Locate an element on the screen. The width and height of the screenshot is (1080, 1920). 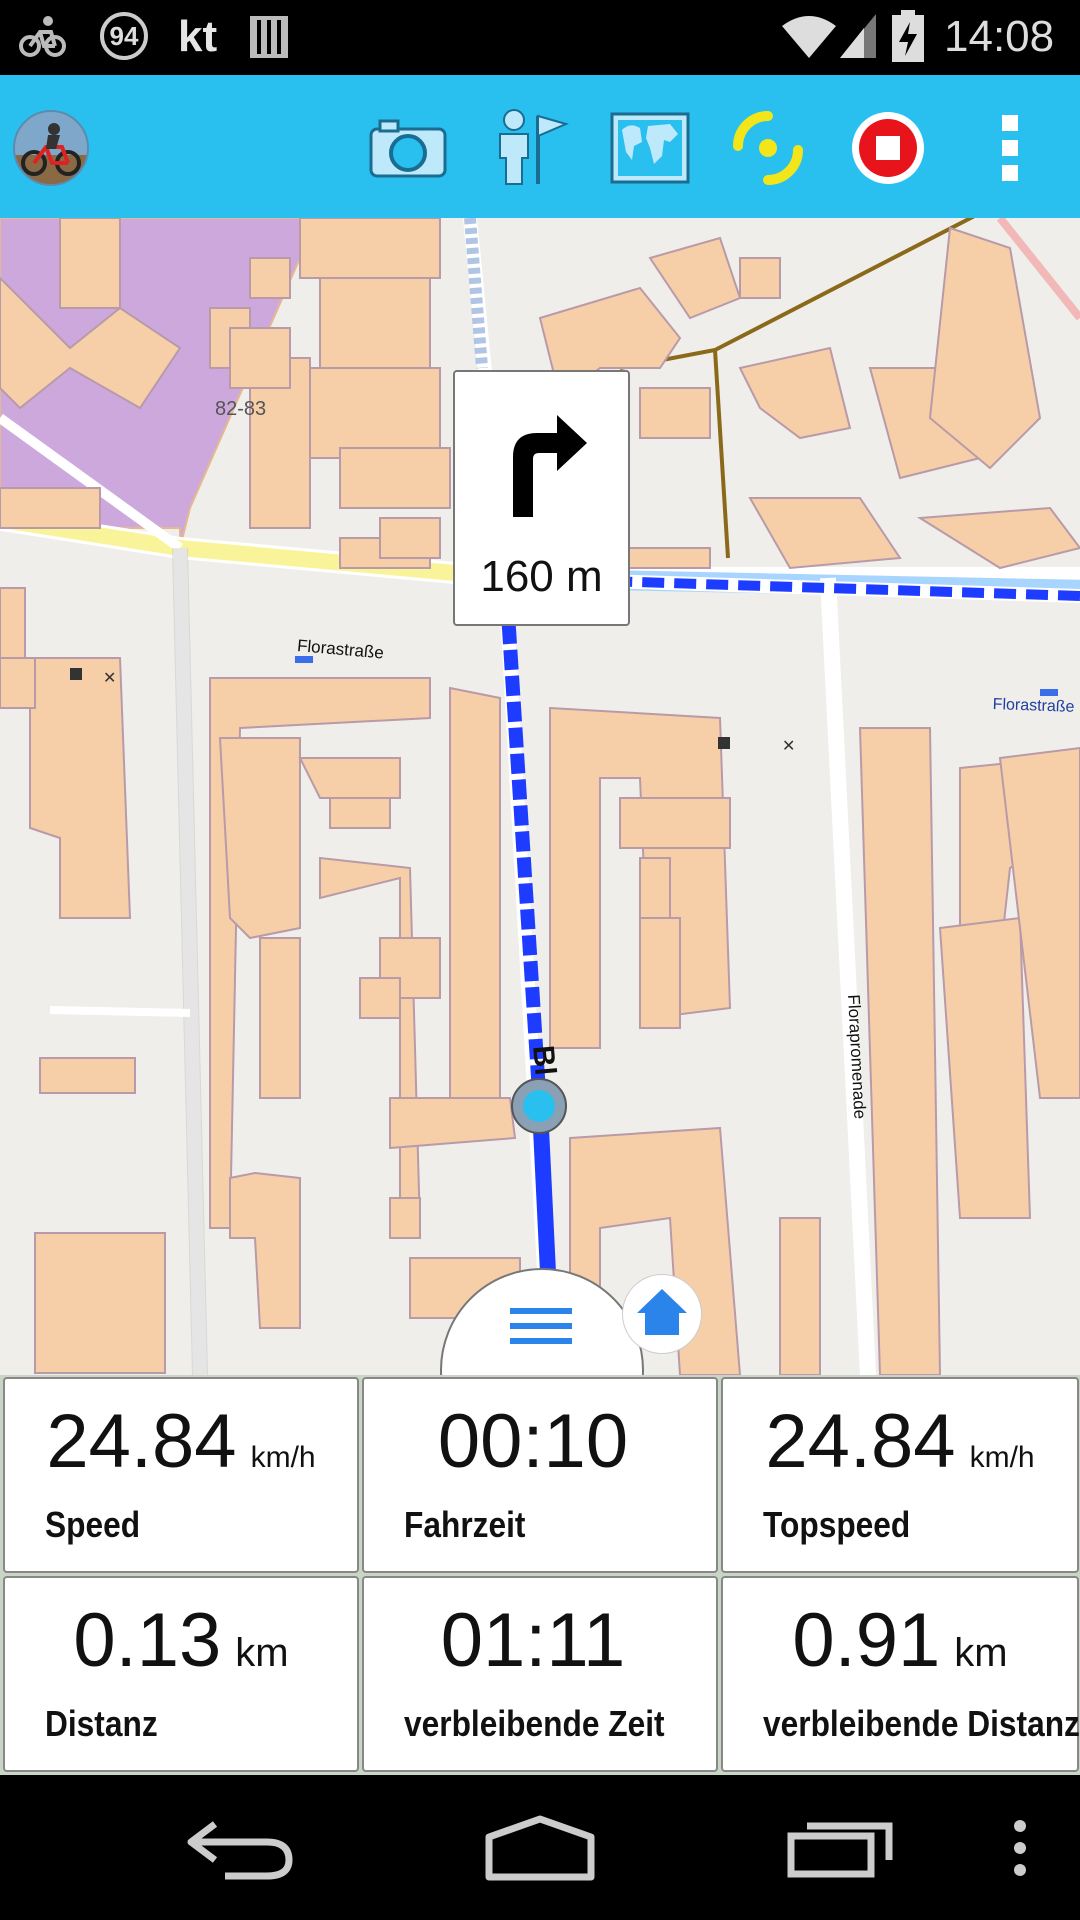
waypoint-flag-icon is located at coordinates (534, 147).